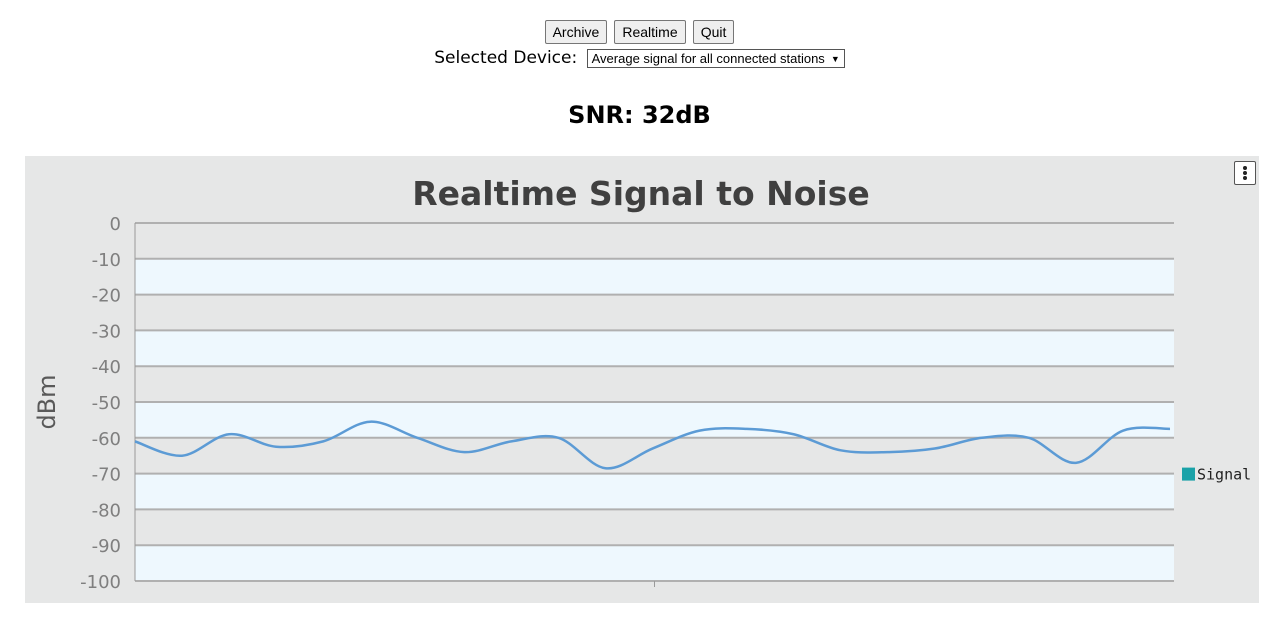  I want to click on vertical-dots-icon, so click(1245, 173).